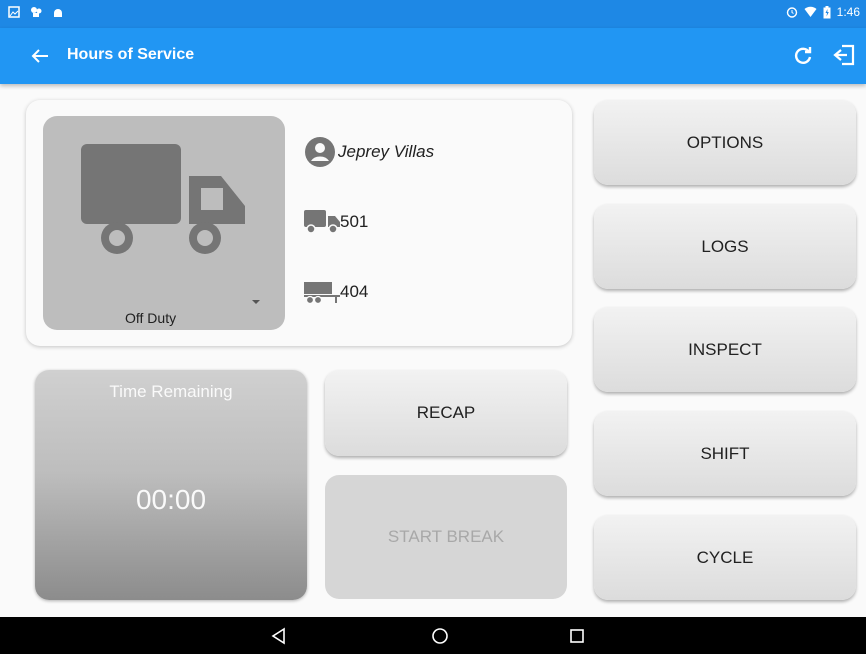 The image size is (866, 654). What do you see at coordinates (446, 537) in the screenshot?
I see `start-break-button: START BREAK` at bounding box center [446, 537].